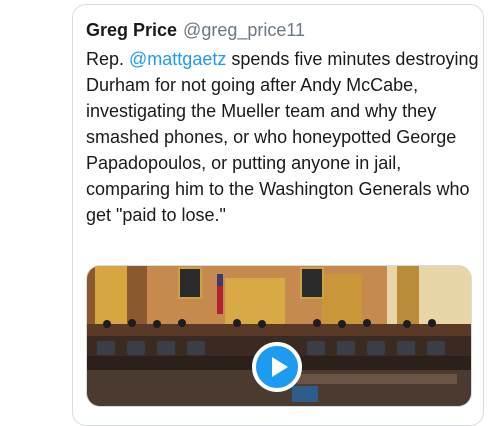 This screenshot has height=426, width=495. Describe the element at coordinates (177, 59) in the screenshot. I see `mention-link: @mattgaetz` at that location.